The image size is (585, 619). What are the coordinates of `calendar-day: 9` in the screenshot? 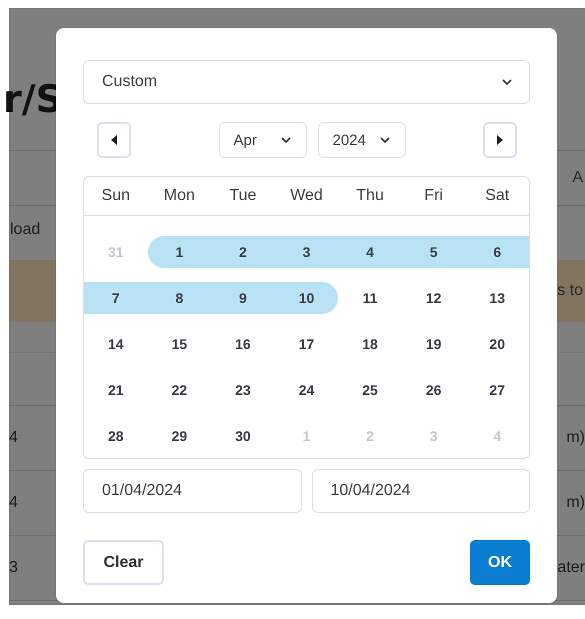 It's located at (243, 298).